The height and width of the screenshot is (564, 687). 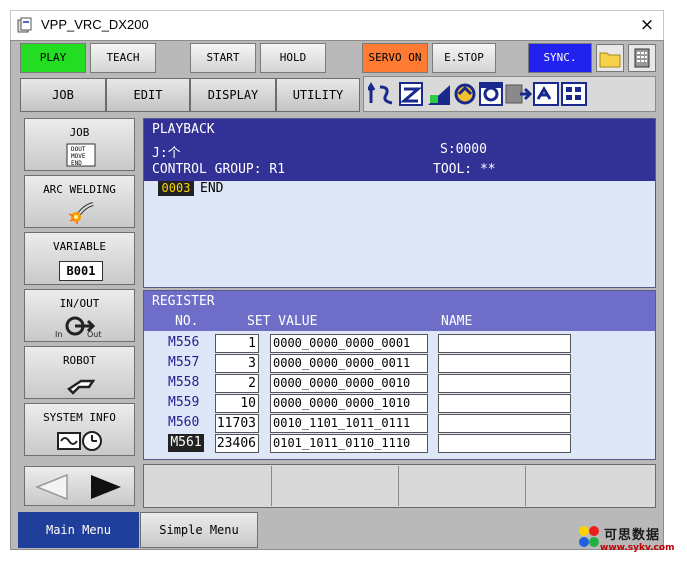 What do you see at coordinates (219, 169) in the screenshot?
I see `control-group: CONTROL GROUP: R1` at bounding box center [219, 169].